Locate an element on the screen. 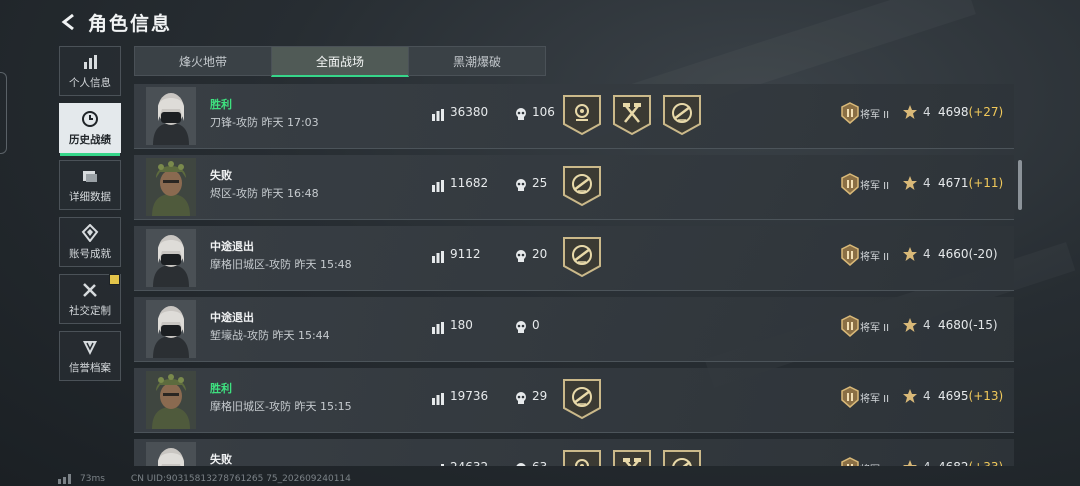 The height and width of the screenshot is (486, 1080). sidebar-item-label: 历史战绩 is located at coordinates (90, 139).